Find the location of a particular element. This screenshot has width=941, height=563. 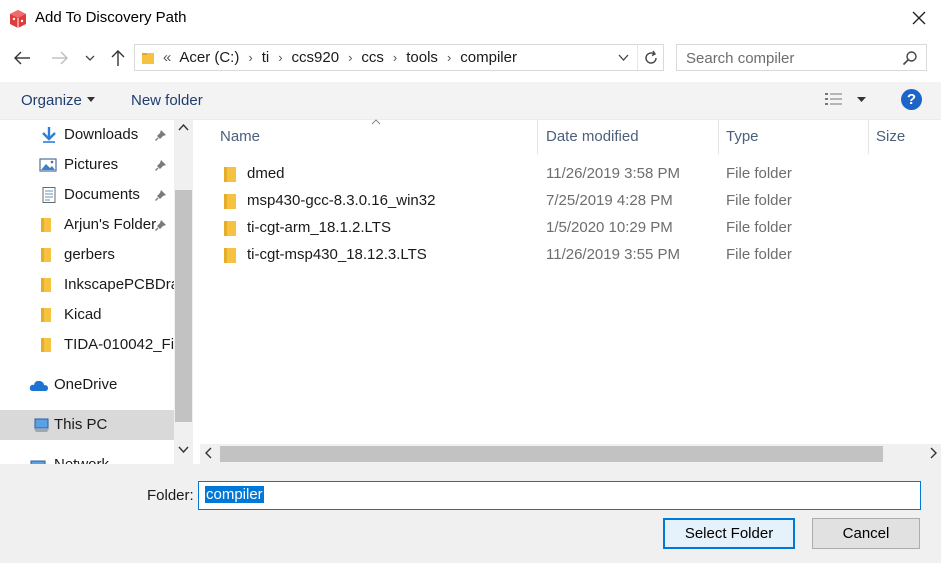

up-button is located at coordinates (118, 58).